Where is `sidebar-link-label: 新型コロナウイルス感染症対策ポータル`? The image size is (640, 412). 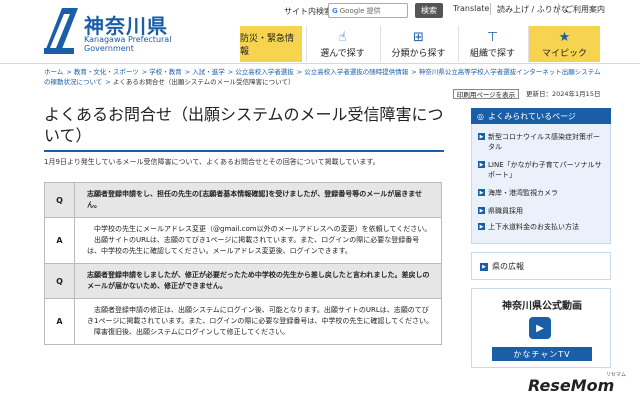
sidebar-link-label: 新型コロナウイルス感染症対策ポータル is located at coordinates (544, 142).